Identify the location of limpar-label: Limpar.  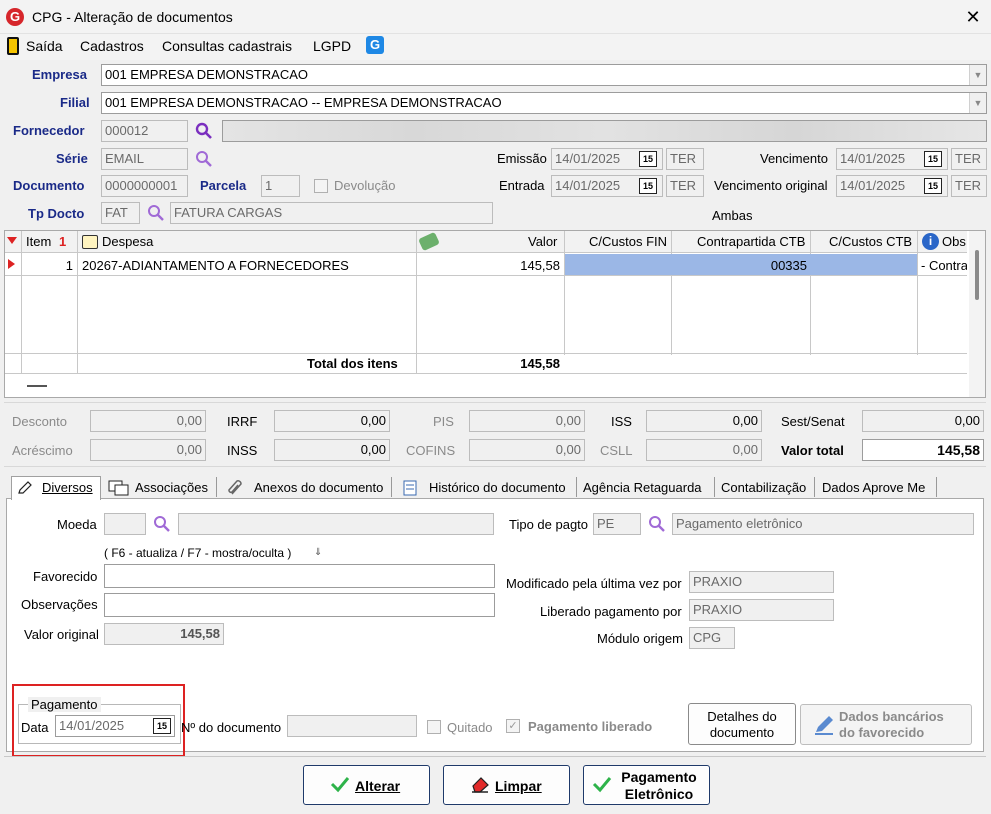
(518, 786).